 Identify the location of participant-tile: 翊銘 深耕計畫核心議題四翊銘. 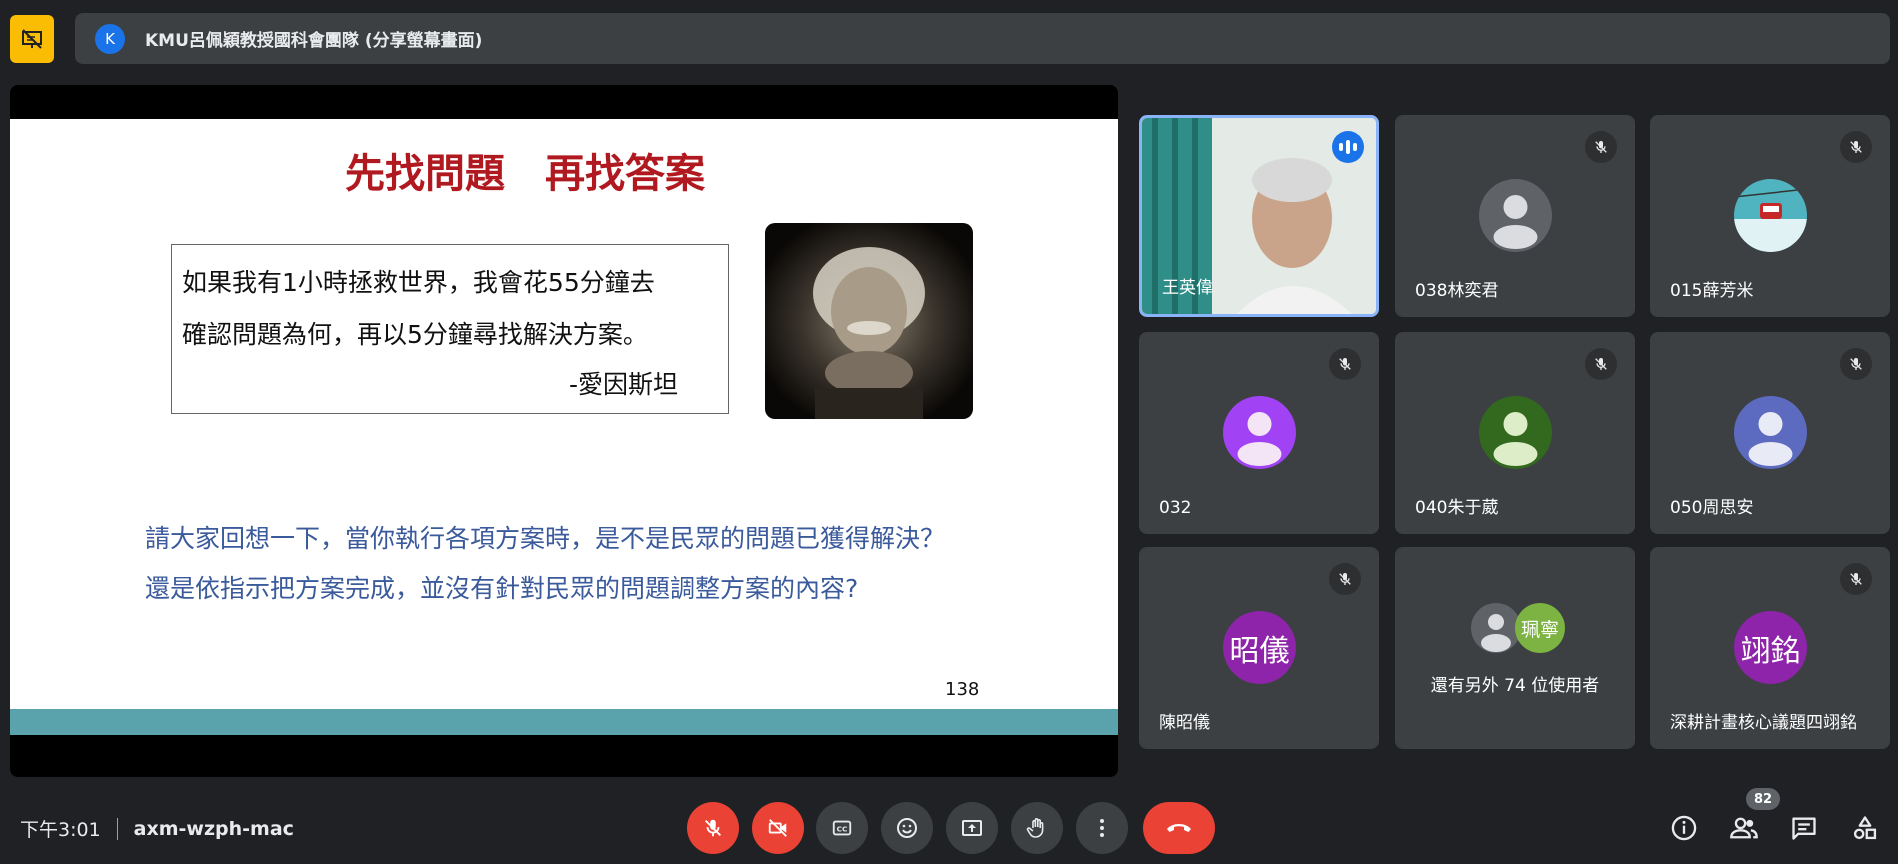
(1770, 648).